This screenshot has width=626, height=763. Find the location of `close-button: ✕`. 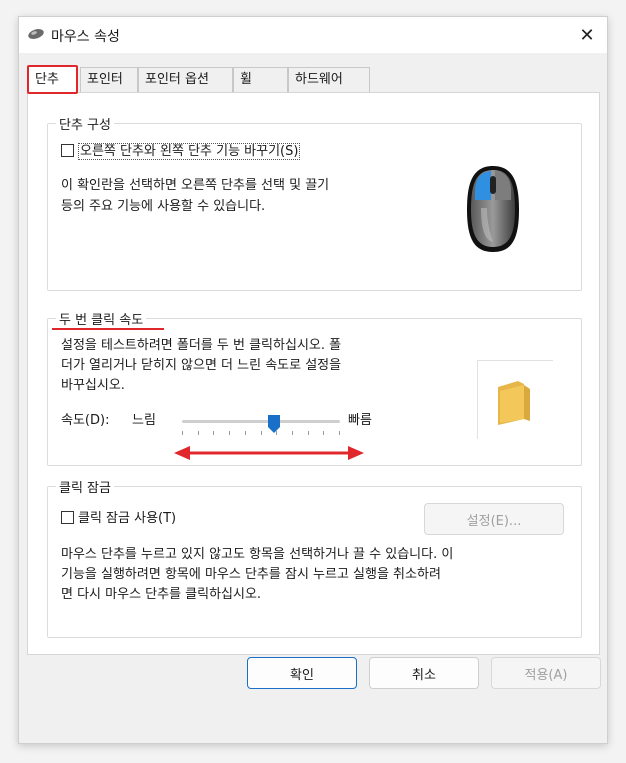

close-button: ✕ is located at coordinates (587, 35).